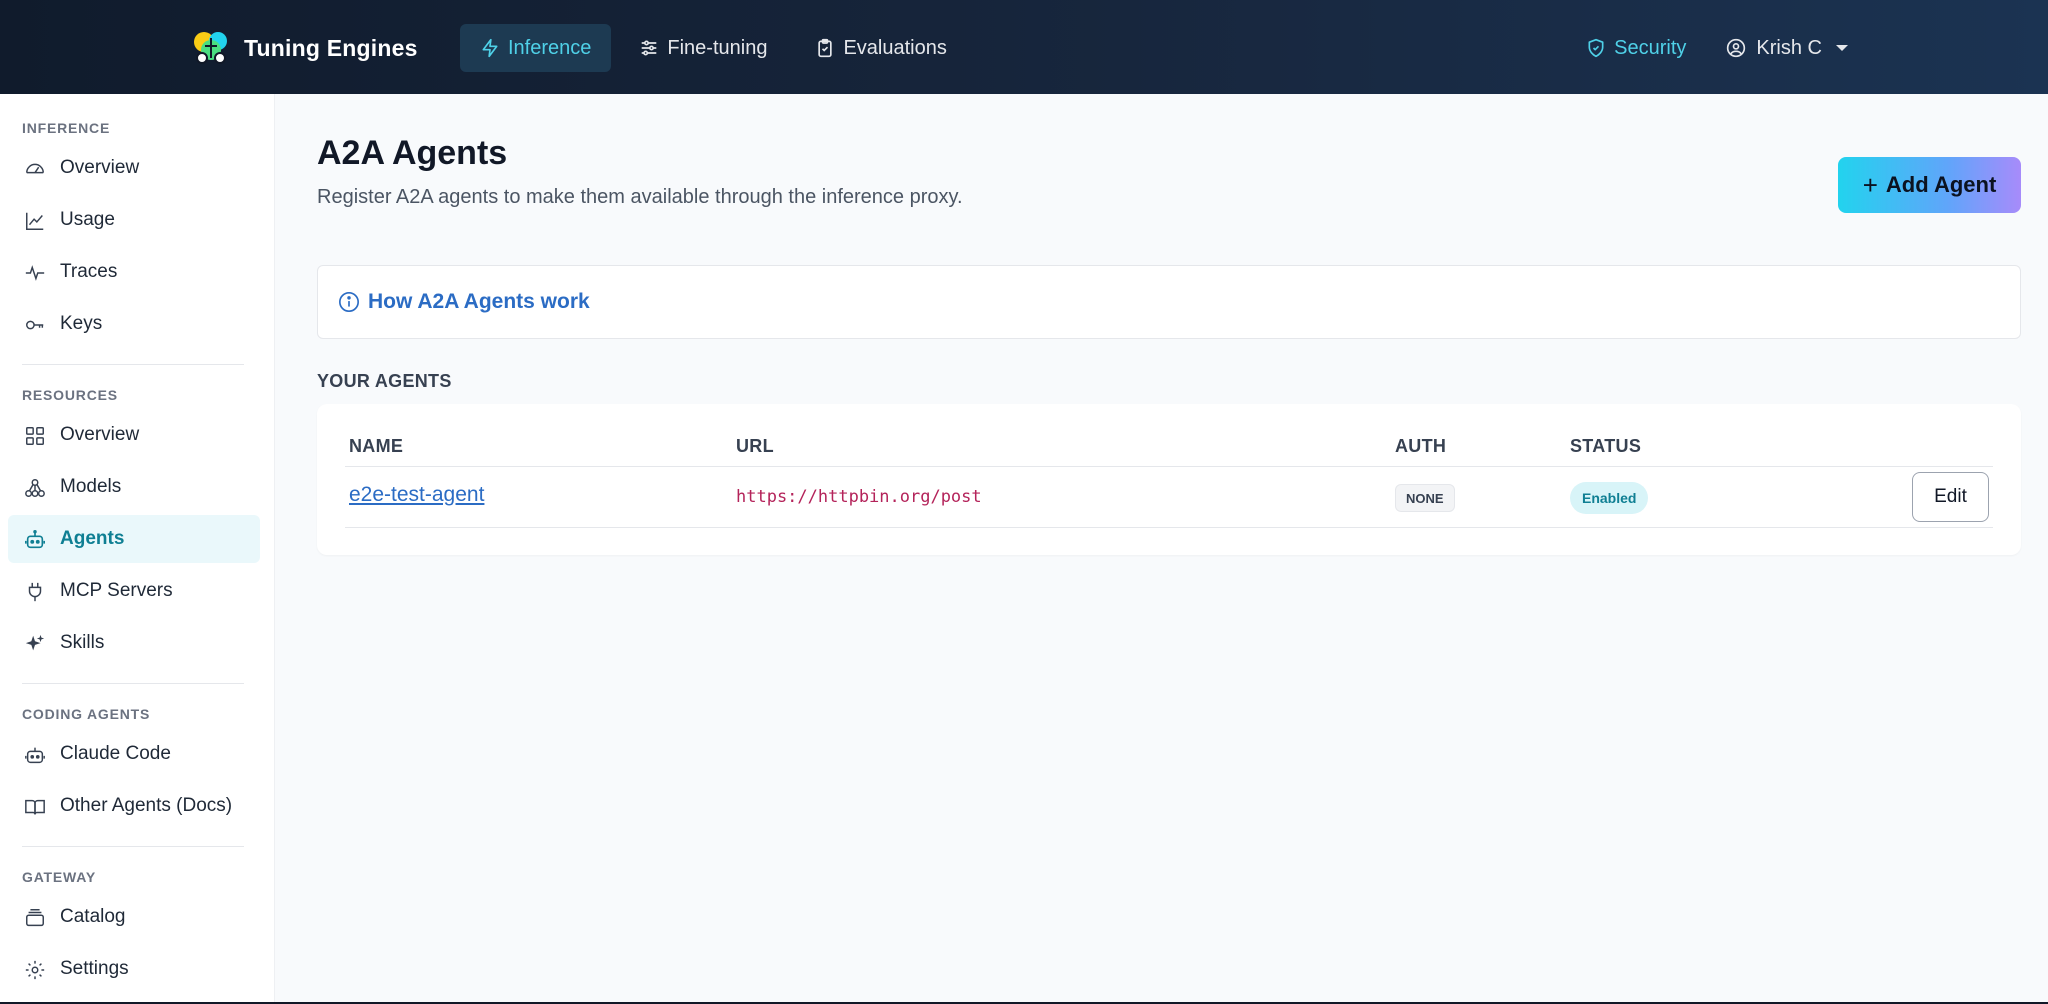 The height and width of the screenshot is (1004, 2048). What do you see at coordinates (35, 970) in the screenshot?
I see `gear-icon` at bounding box center [35, 970].